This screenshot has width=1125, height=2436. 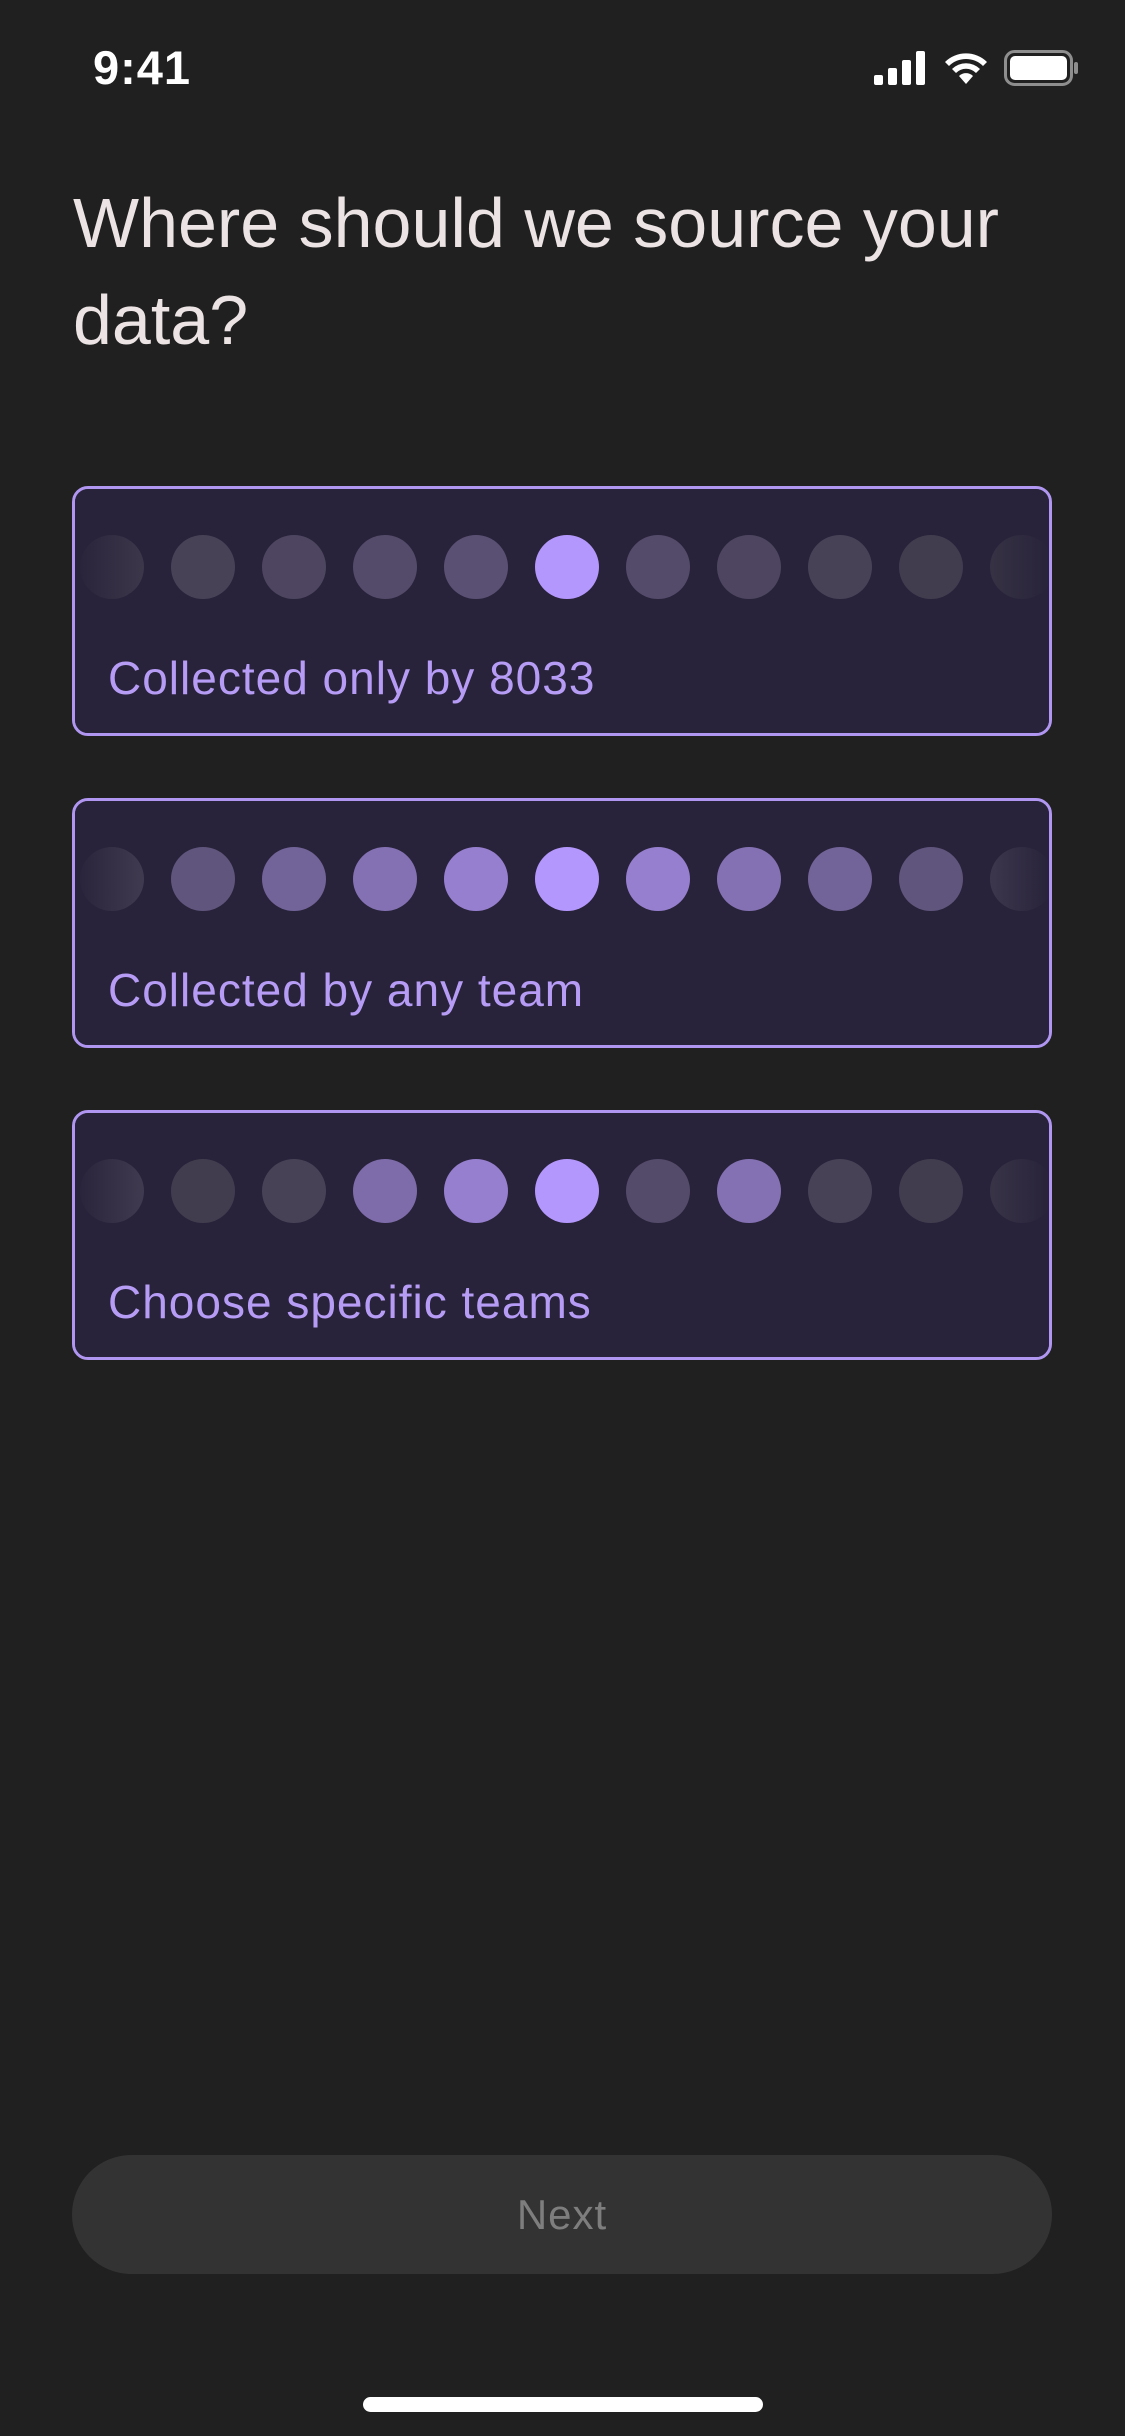 I want to click on status-time: 9:41, so click(x=142, y=67).